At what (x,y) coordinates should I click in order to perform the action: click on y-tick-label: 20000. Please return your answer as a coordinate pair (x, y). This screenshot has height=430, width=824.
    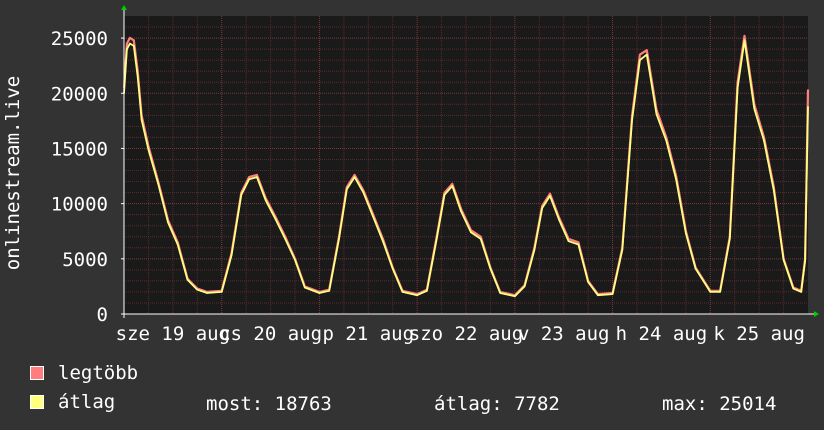
    Looking at the image, I should click on (79, 94).